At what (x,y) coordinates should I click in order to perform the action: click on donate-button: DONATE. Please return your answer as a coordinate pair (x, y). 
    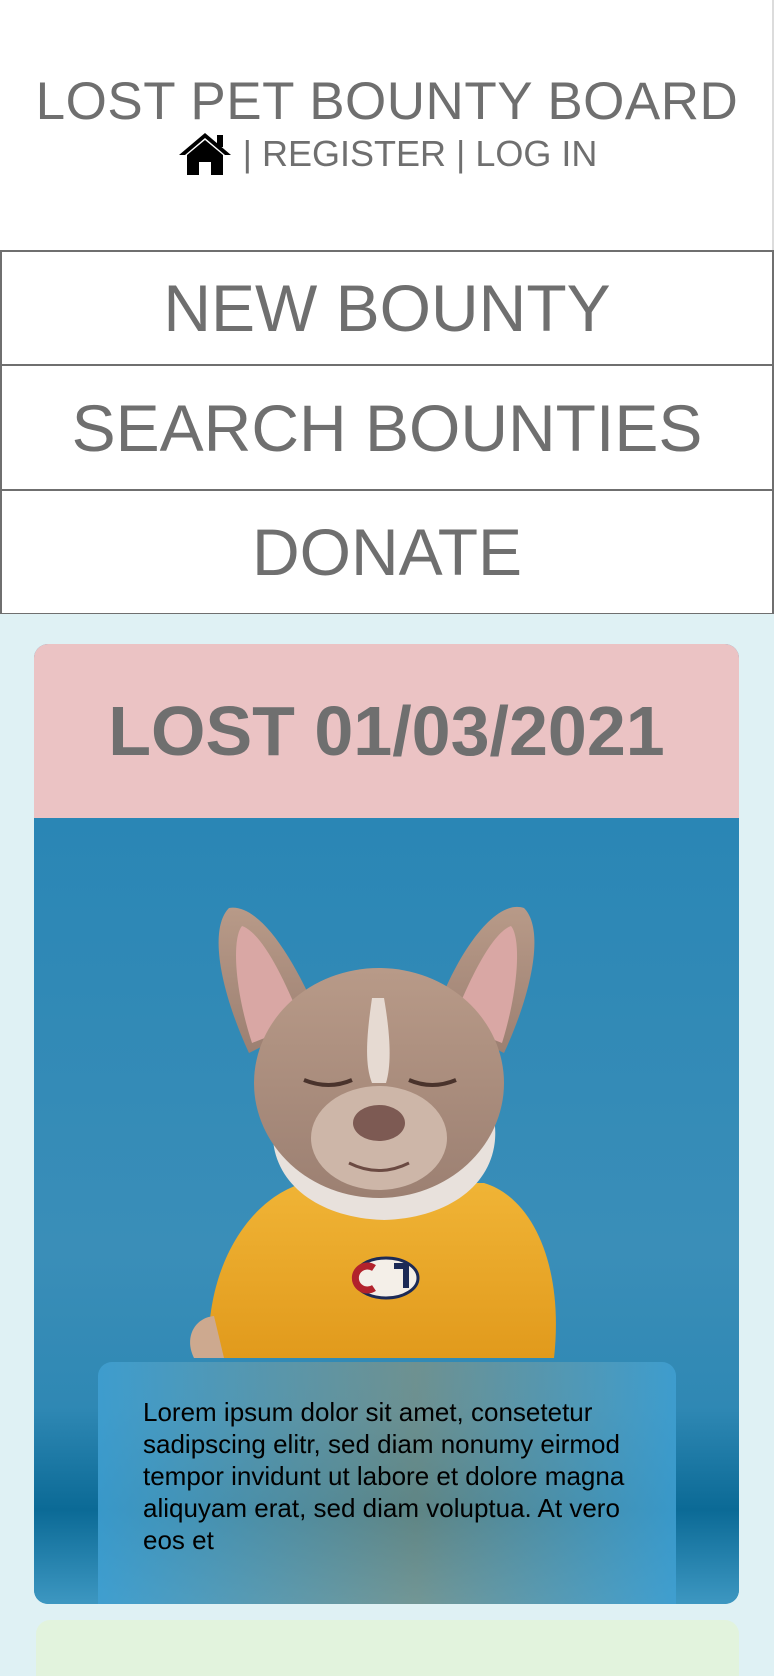
    Looking at the image, I should click on (387, 552).